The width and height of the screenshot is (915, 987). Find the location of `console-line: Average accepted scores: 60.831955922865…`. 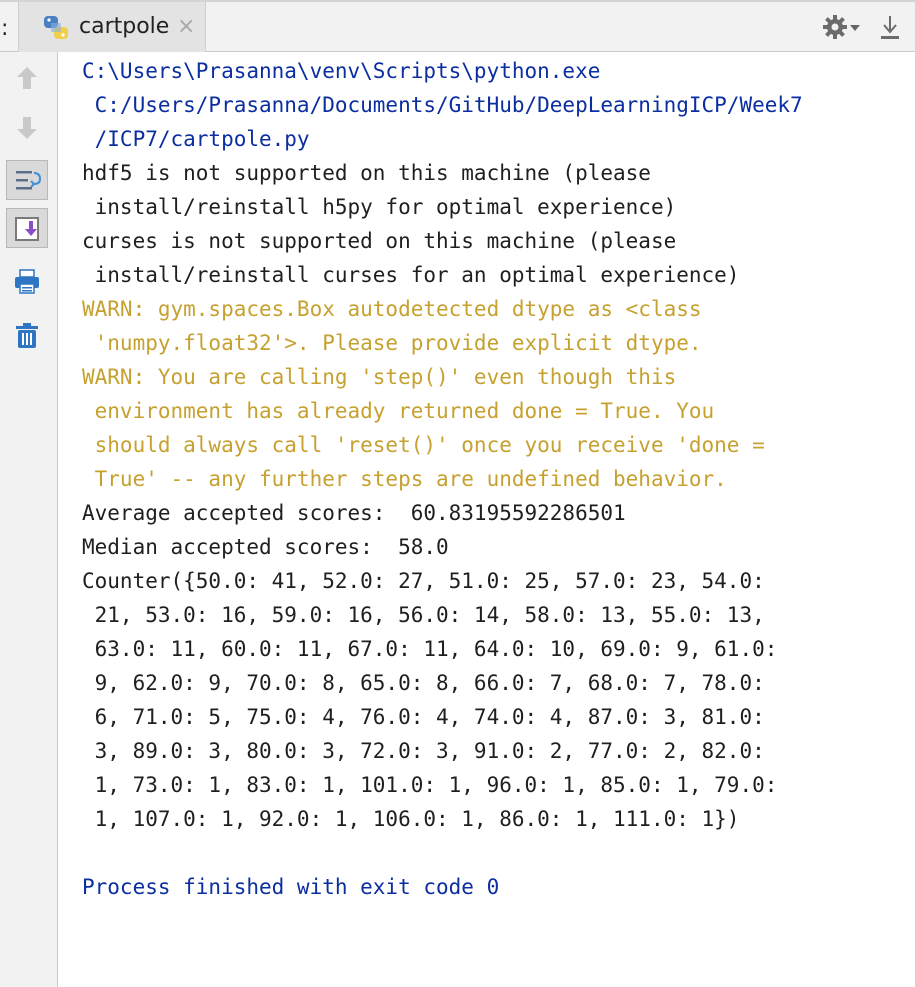

console-line: Average accepted scores: 60.831955922865… is located at coordinates (354, 513).